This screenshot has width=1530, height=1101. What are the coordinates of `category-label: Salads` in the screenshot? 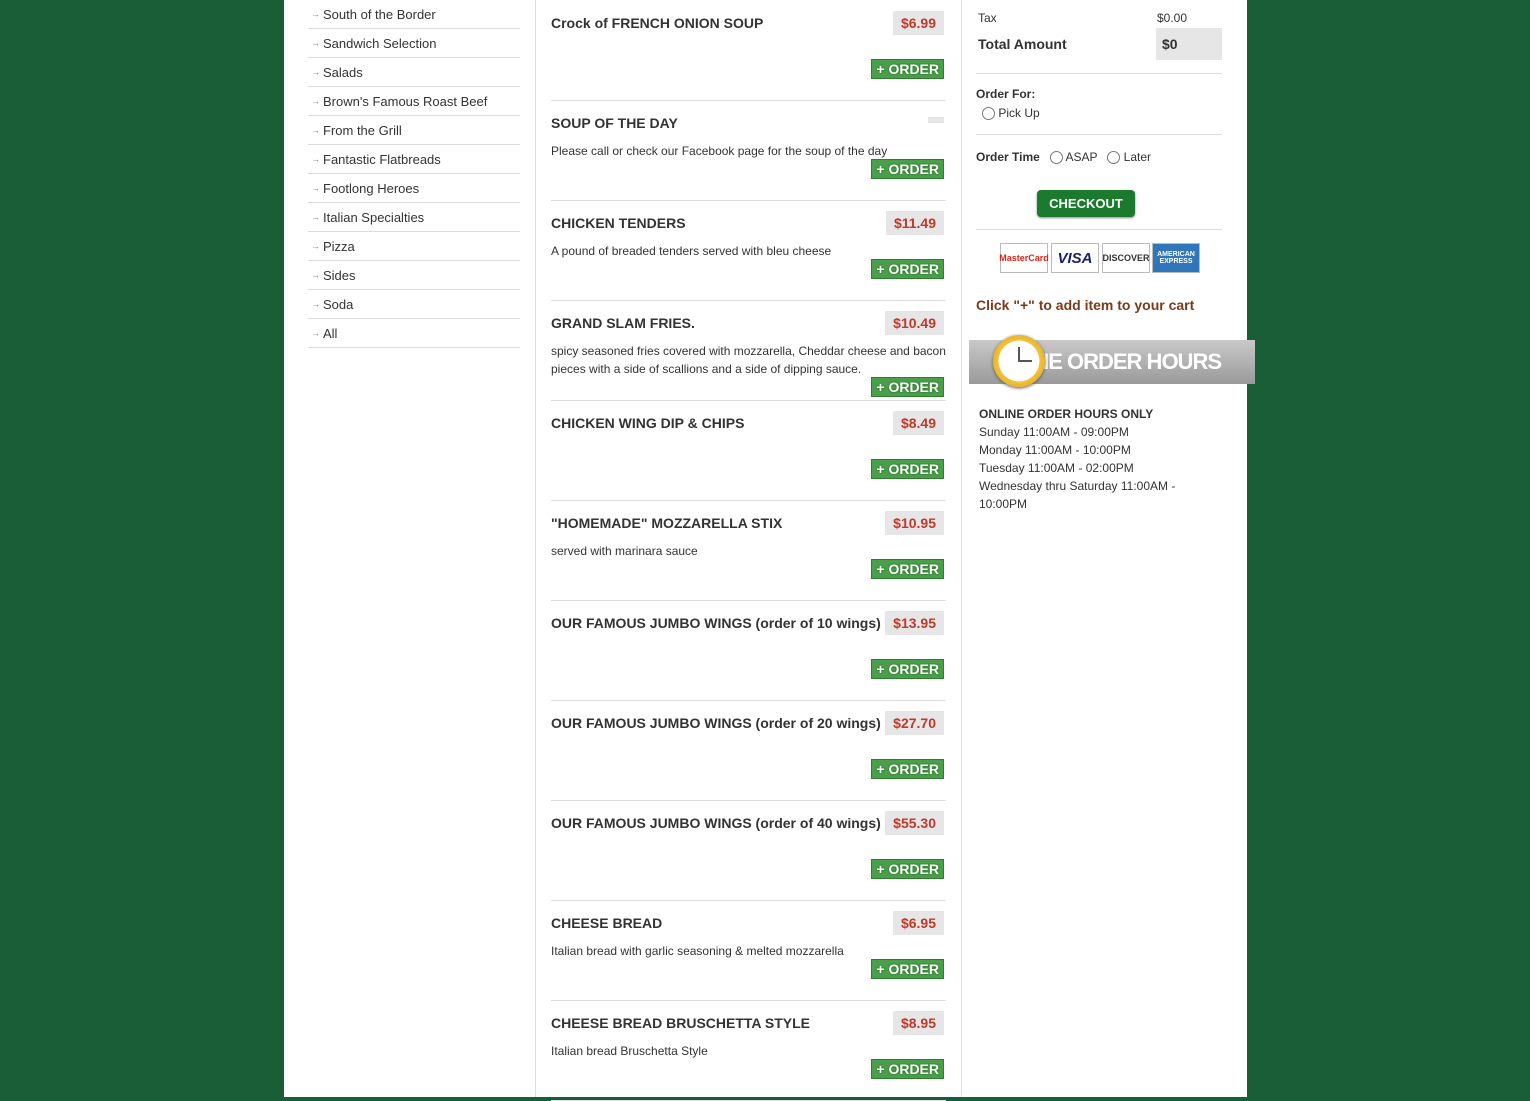 It's located at (343, 72).